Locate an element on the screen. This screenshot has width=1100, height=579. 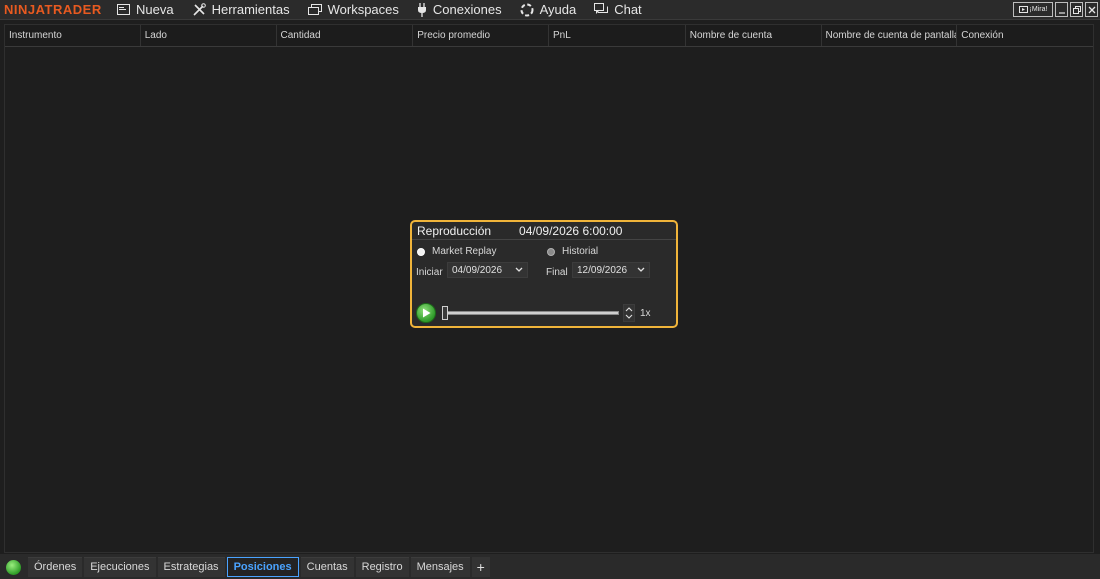
playback-header: Reproducción 04/09/2026 6:00:00 is located at coordinates (544, 231).